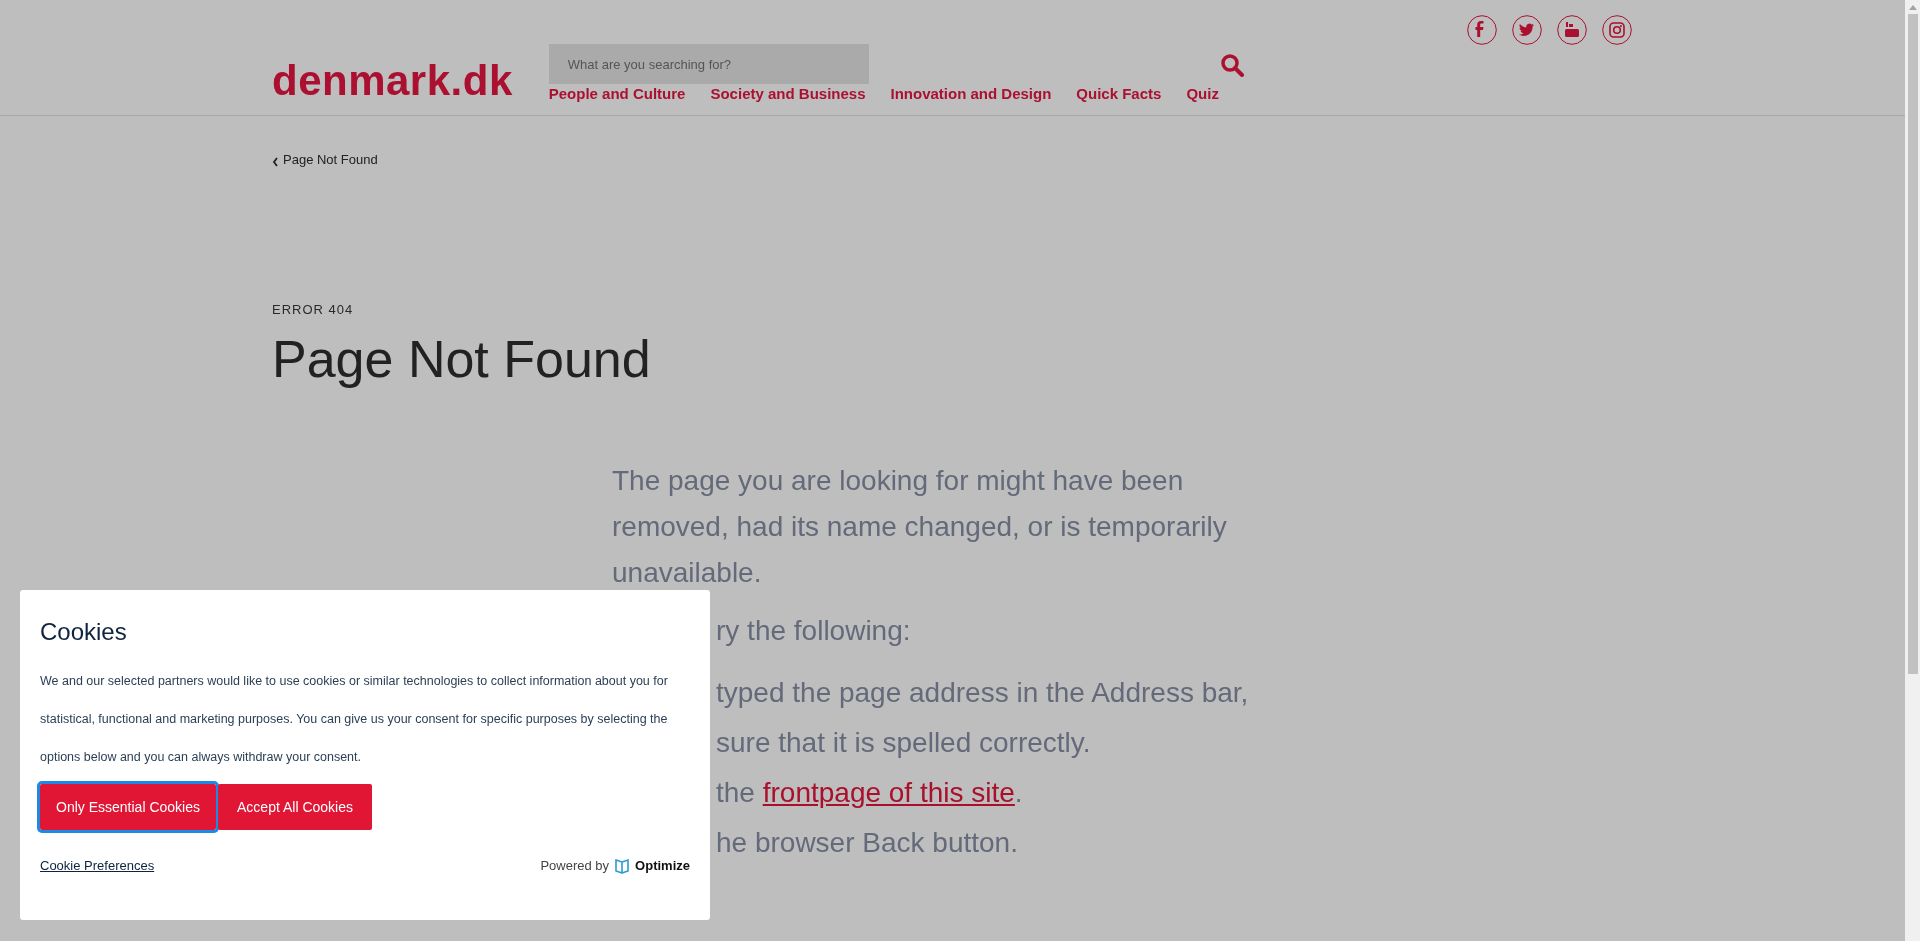 This screenshot has height=941, width=1920. Describe the element at coordinates (736, 792) in the screenshot. I see `instruction-text: the` at that location.